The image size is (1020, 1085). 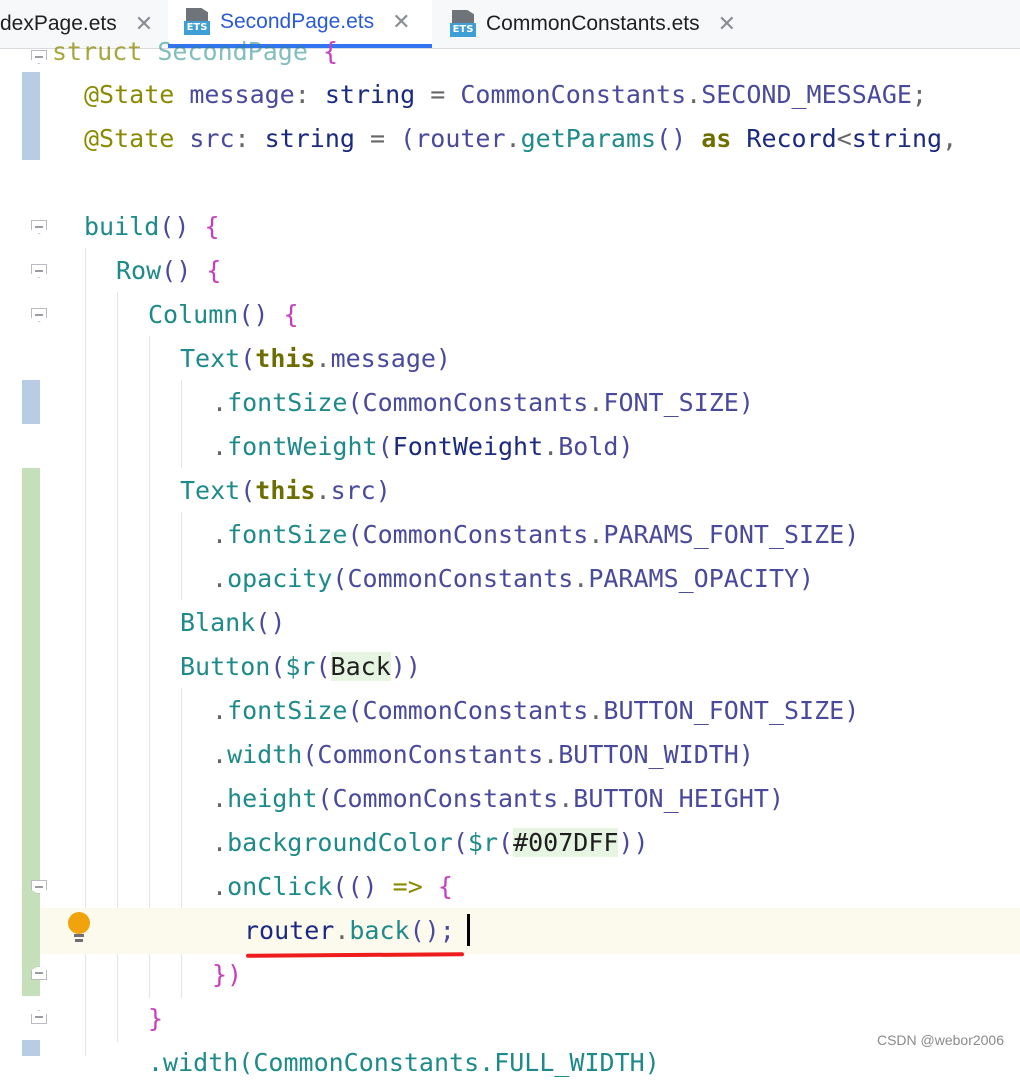 I want to click on red-underline-annotation, so click(x=355, y=955).